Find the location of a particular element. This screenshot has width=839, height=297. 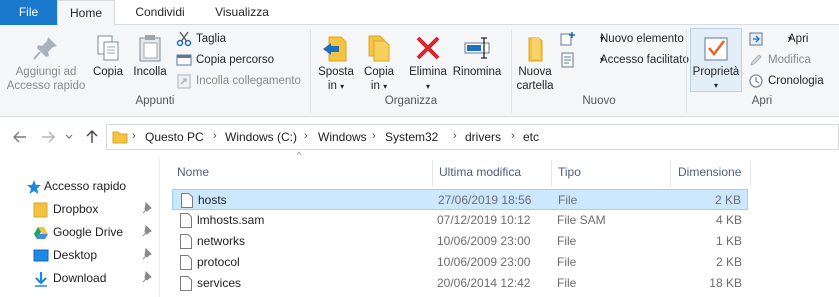

properties-icon is located at coordinates (716, 49).